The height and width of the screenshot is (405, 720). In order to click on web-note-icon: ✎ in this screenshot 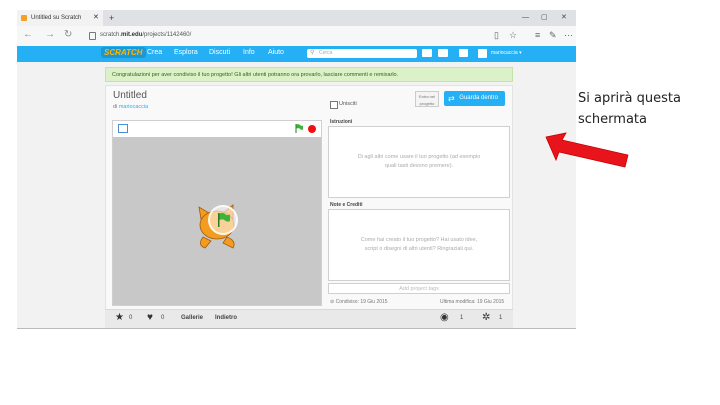, I will do `click(553, 35)`.